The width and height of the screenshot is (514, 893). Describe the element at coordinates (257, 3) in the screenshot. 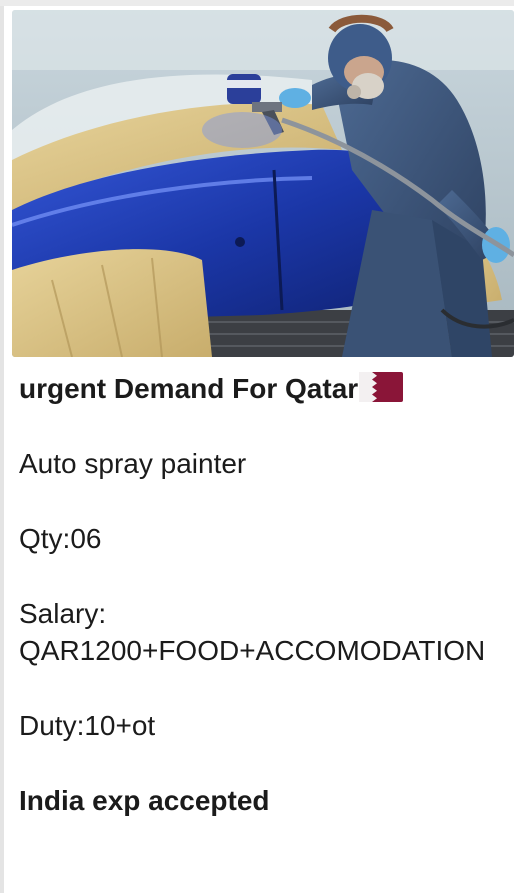

I see `top-divider` at that location.